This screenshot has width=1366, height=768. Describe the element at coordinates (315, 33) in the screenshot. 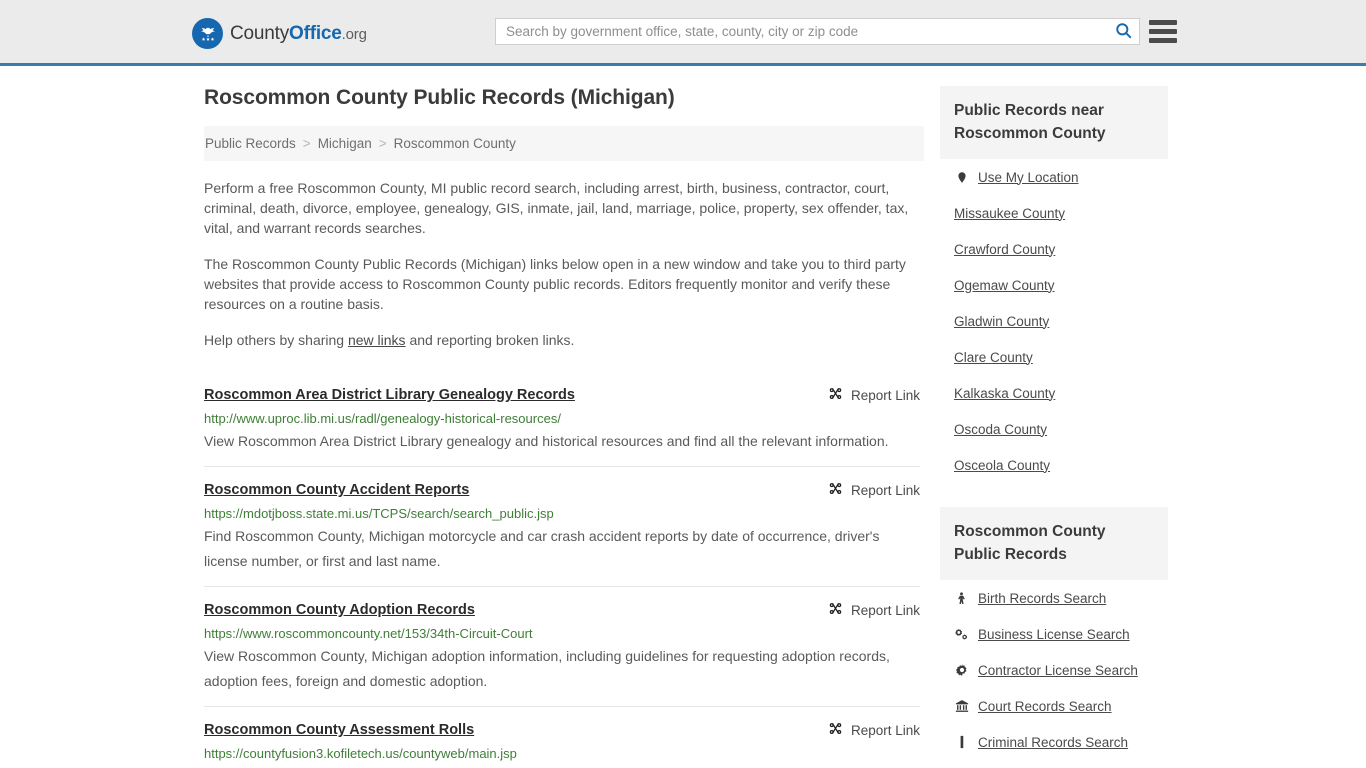

I see `logo-text-office: Office` at that location.